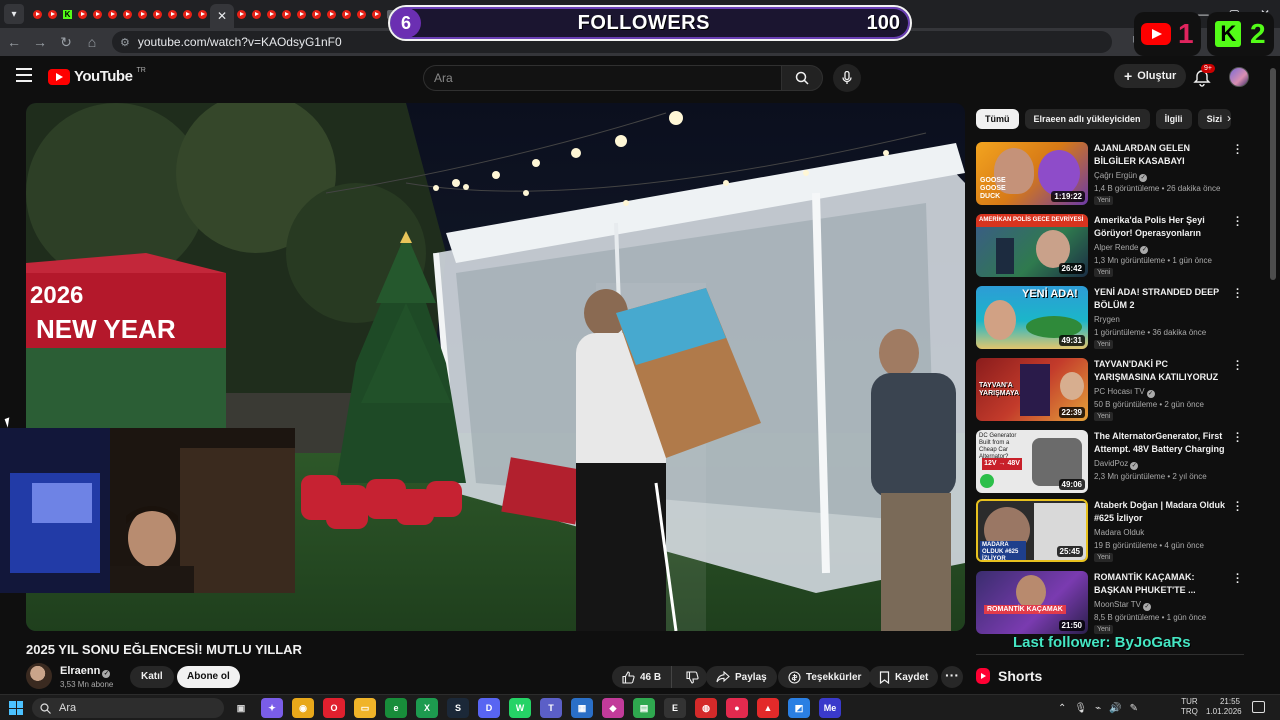 Image resolution: width=1280 pixels, height=720 pixels. What do you see at coordinates (272, 708) in the screenshot?
I see `copilot-icon: ✦` at bounding box center [272, 708].